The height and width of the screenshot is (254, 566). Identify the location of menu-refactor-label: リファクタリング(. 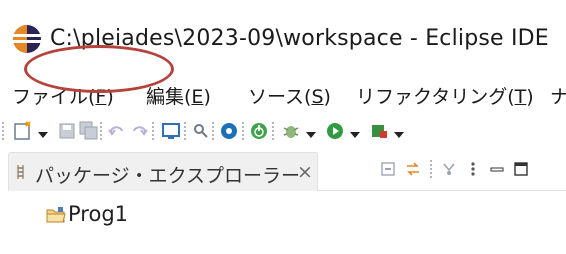
(435, 97).